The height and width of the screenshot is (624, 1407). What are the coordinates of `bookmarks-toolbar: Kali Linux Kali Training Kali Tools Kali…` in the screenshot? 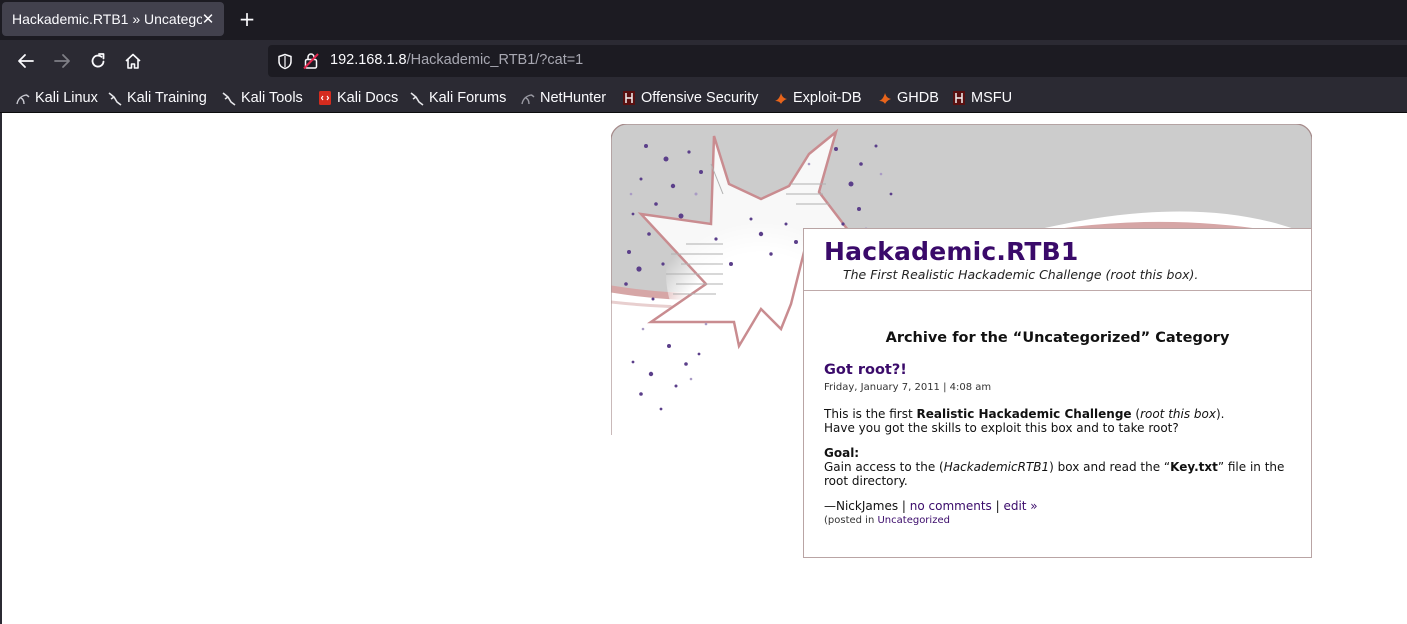 It's located at (703, 97).